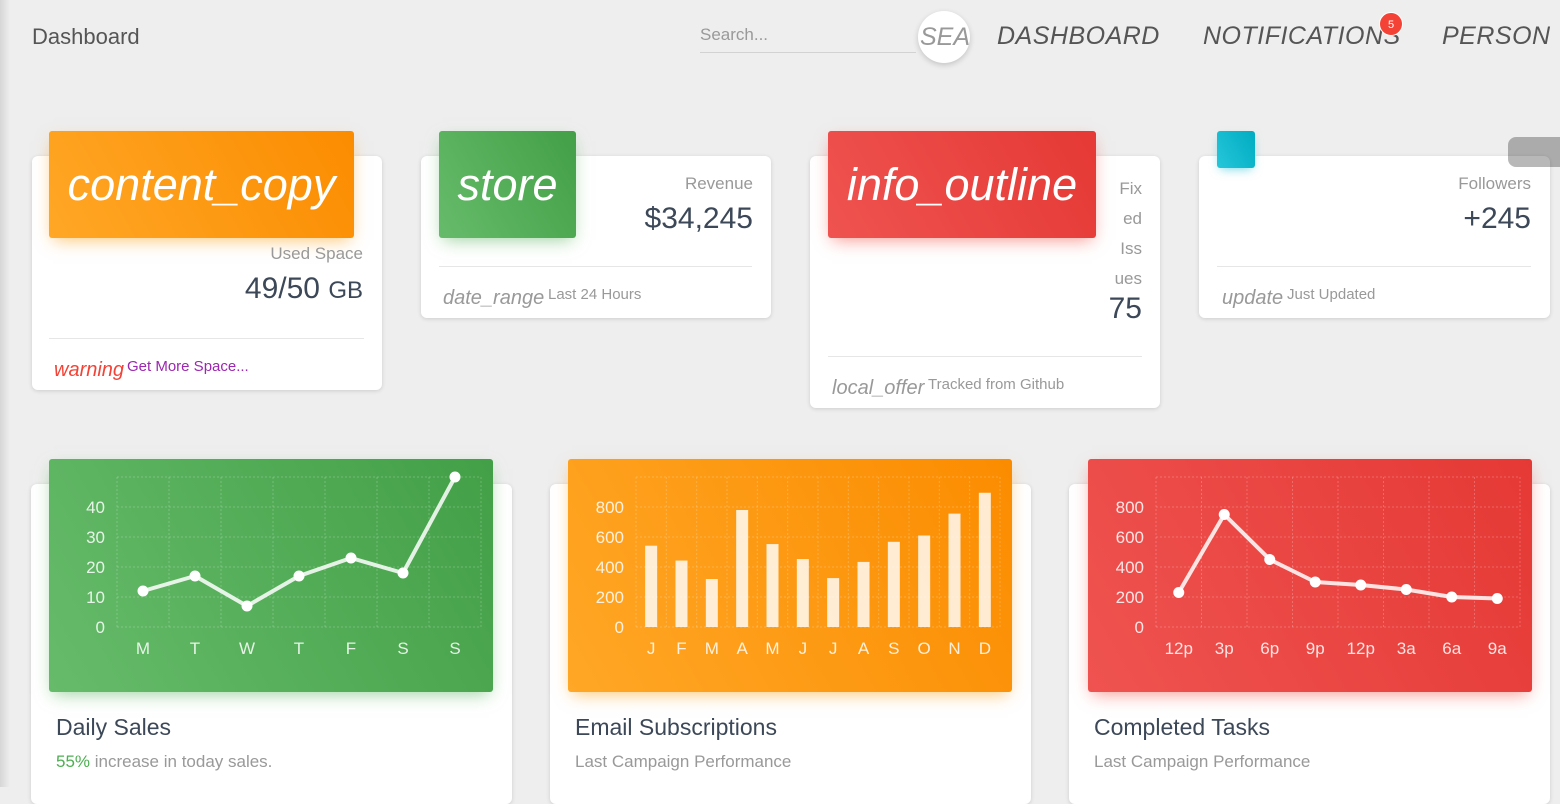 The height and width of the screenshot is (804, 1560). What do you see at coordinates (1315, 648) in the screenshot?
I see `x-tick-label: 9p` at bounding box center [1315, 648].